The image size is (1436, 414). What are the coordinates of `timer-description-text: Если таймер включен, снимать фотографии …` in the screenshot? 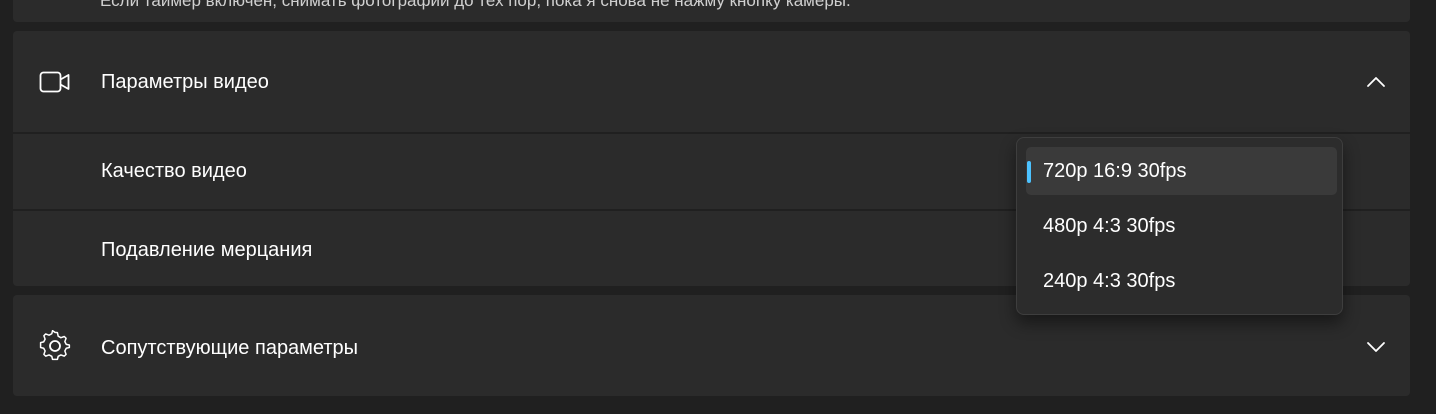 It's located at (475, 5).